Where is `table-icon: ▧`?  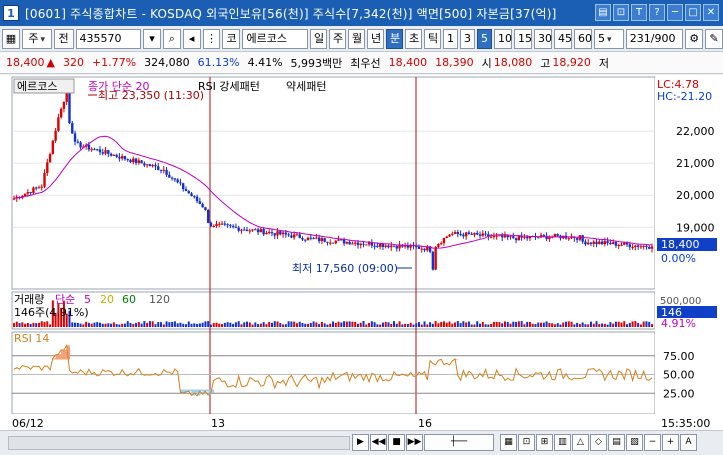
table-icon: ▧ is located at coordinates (634, 442).